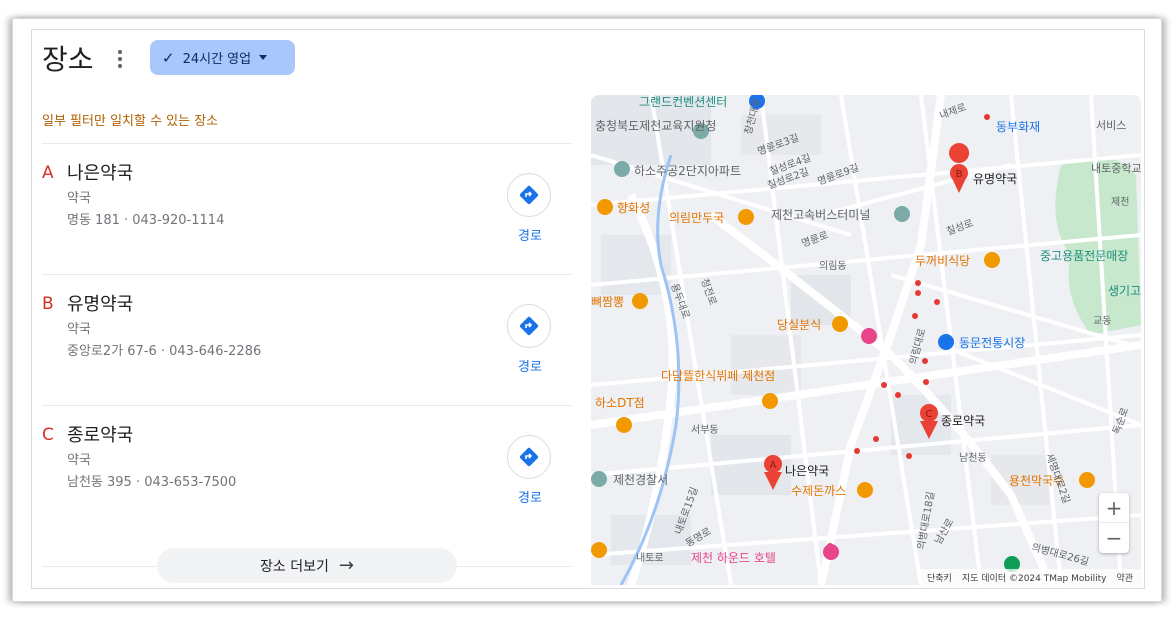 This screenshot has width=1176, height=619. Describe the element at coordinates (130, 121) in the screenshot. I see `partial-match-notice: 일부 필터만 일치할 수 있는 장소` at that location.